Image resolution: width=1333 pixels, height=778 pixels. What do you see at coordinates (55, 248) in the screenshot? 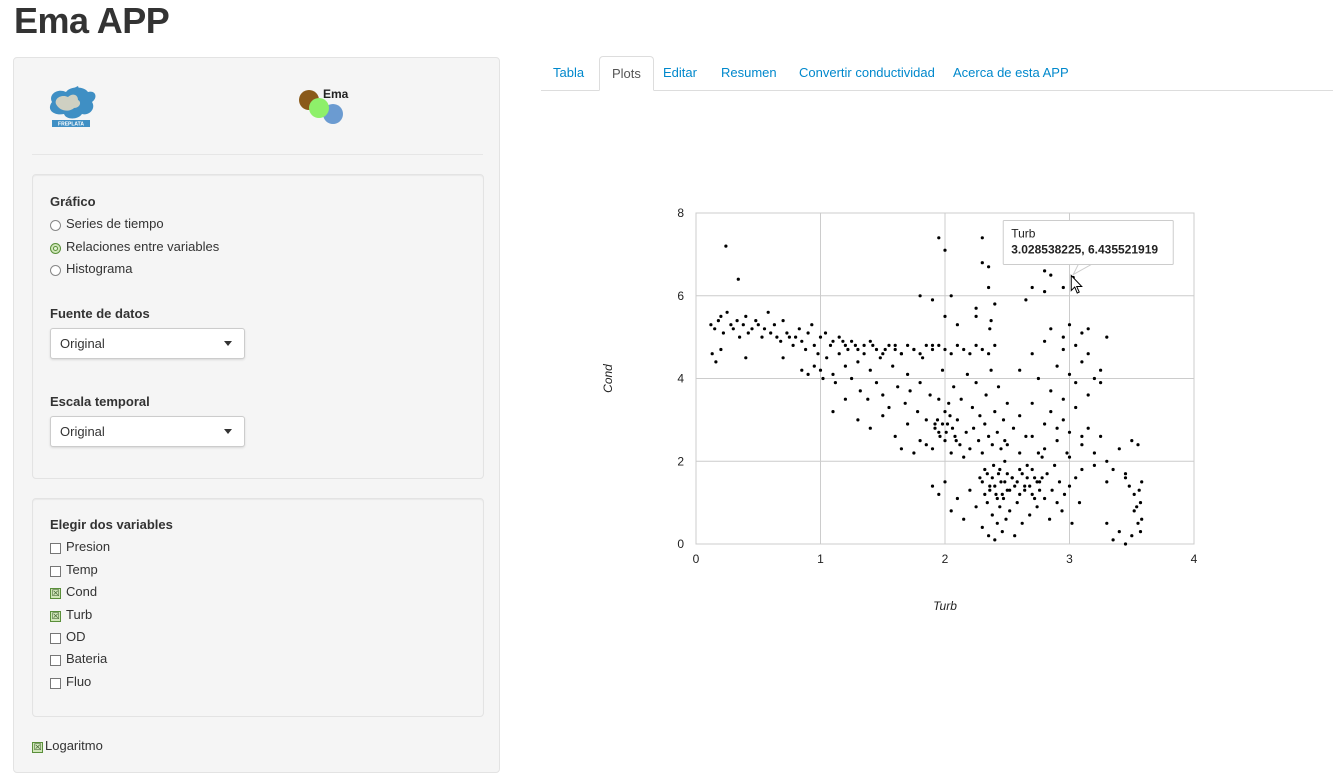
I see `radio-button-selected` at bounding box center [55, 248].